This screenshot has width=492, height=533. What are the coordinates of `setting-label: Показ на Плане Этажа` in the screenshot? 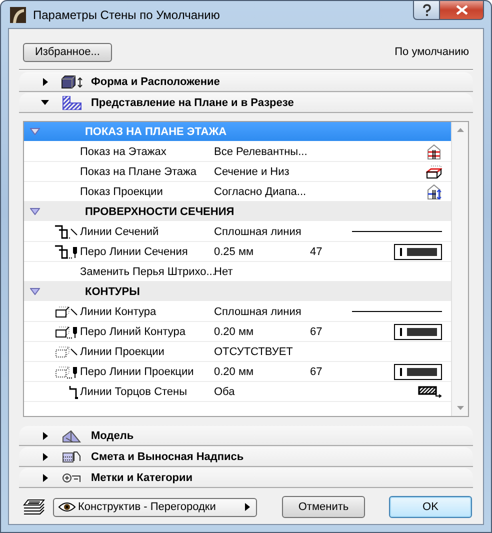 It's located at (139, 172).